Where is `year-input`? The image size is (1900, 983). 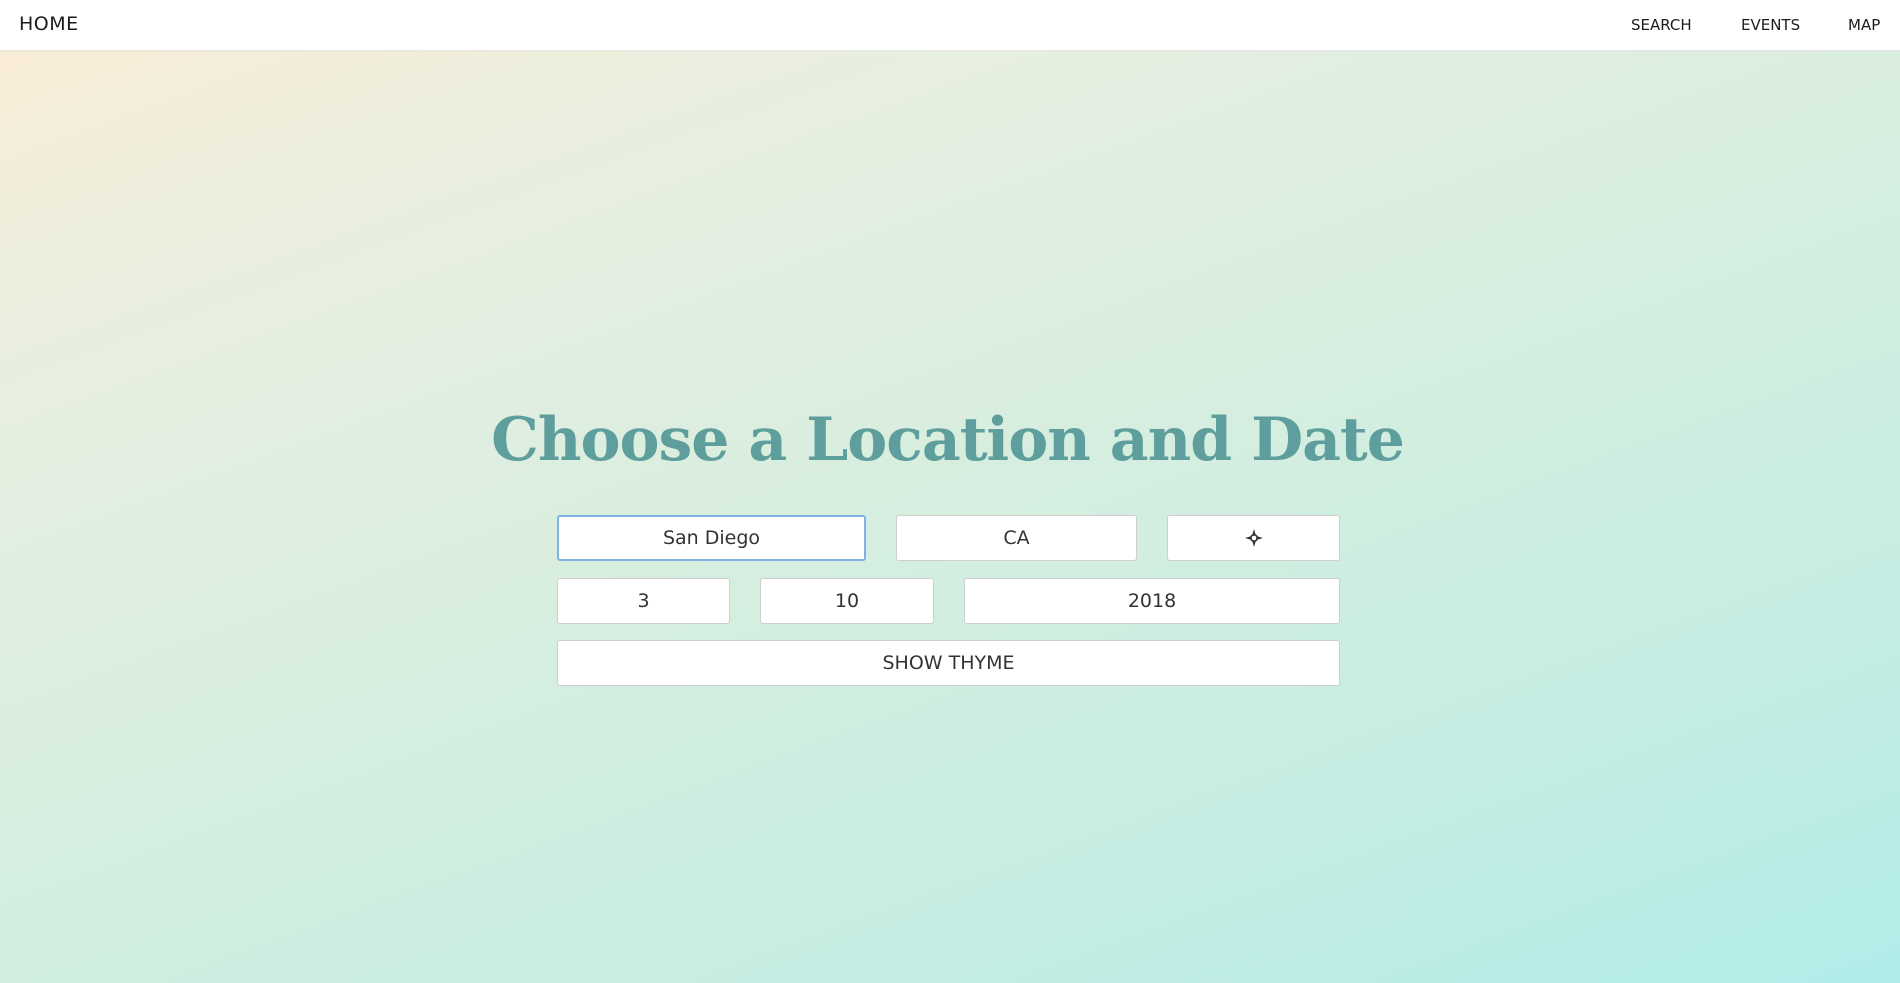 year-input is located at coordinates (1152, 601).